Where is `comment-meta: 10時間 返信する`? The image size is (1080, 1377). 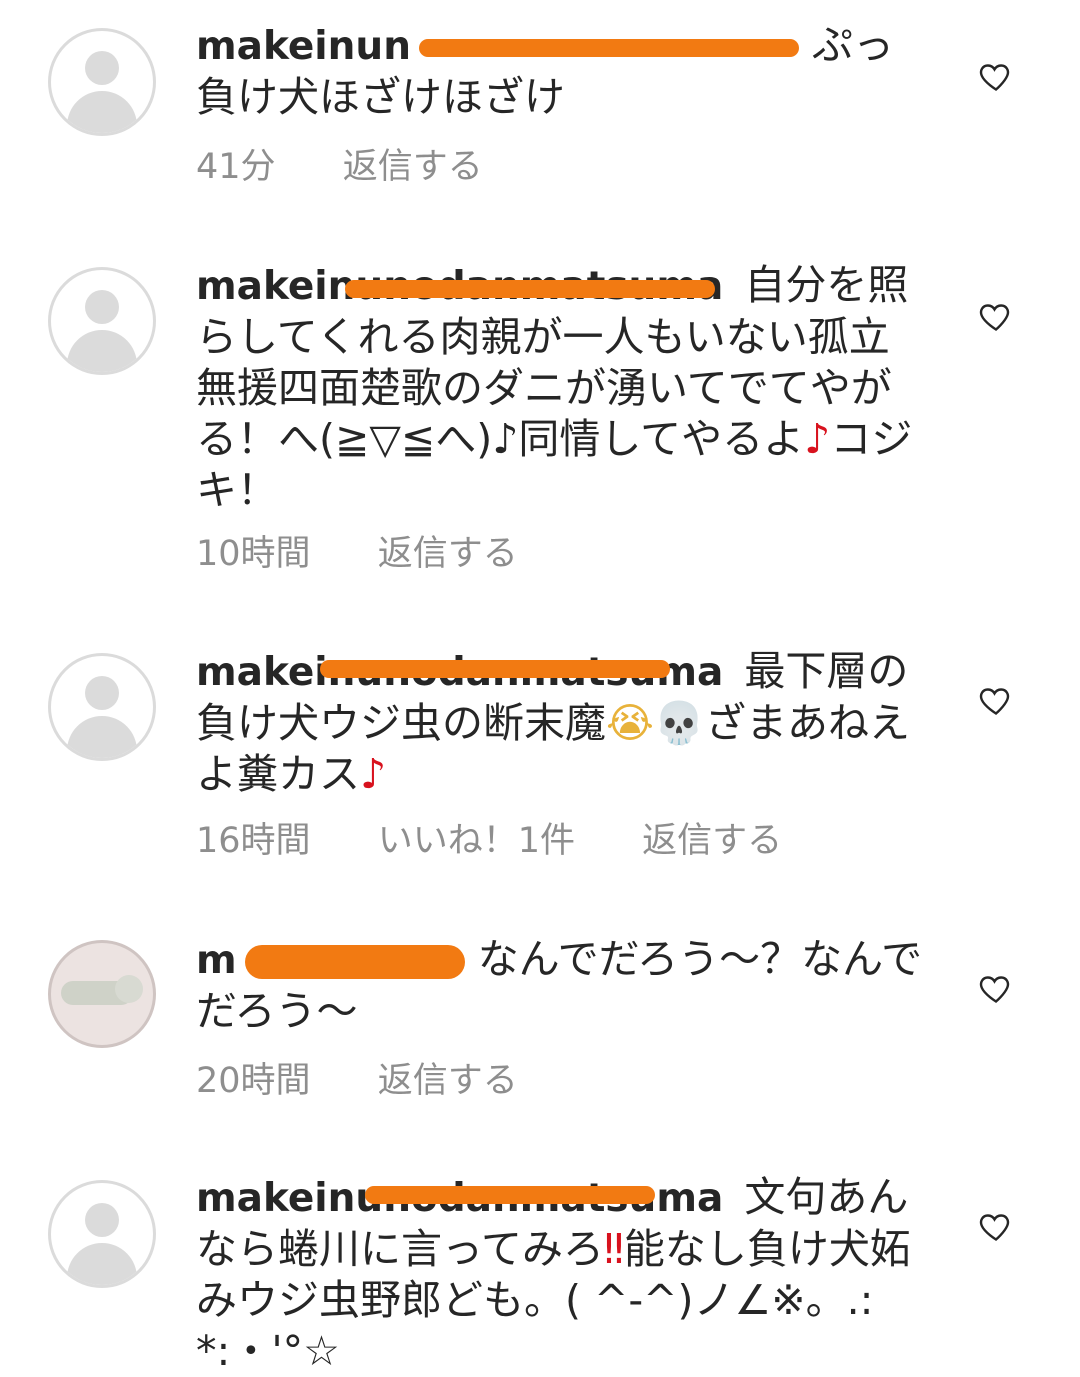 comment-meta: 10時間 返信する is located at coordinates (385, 550).